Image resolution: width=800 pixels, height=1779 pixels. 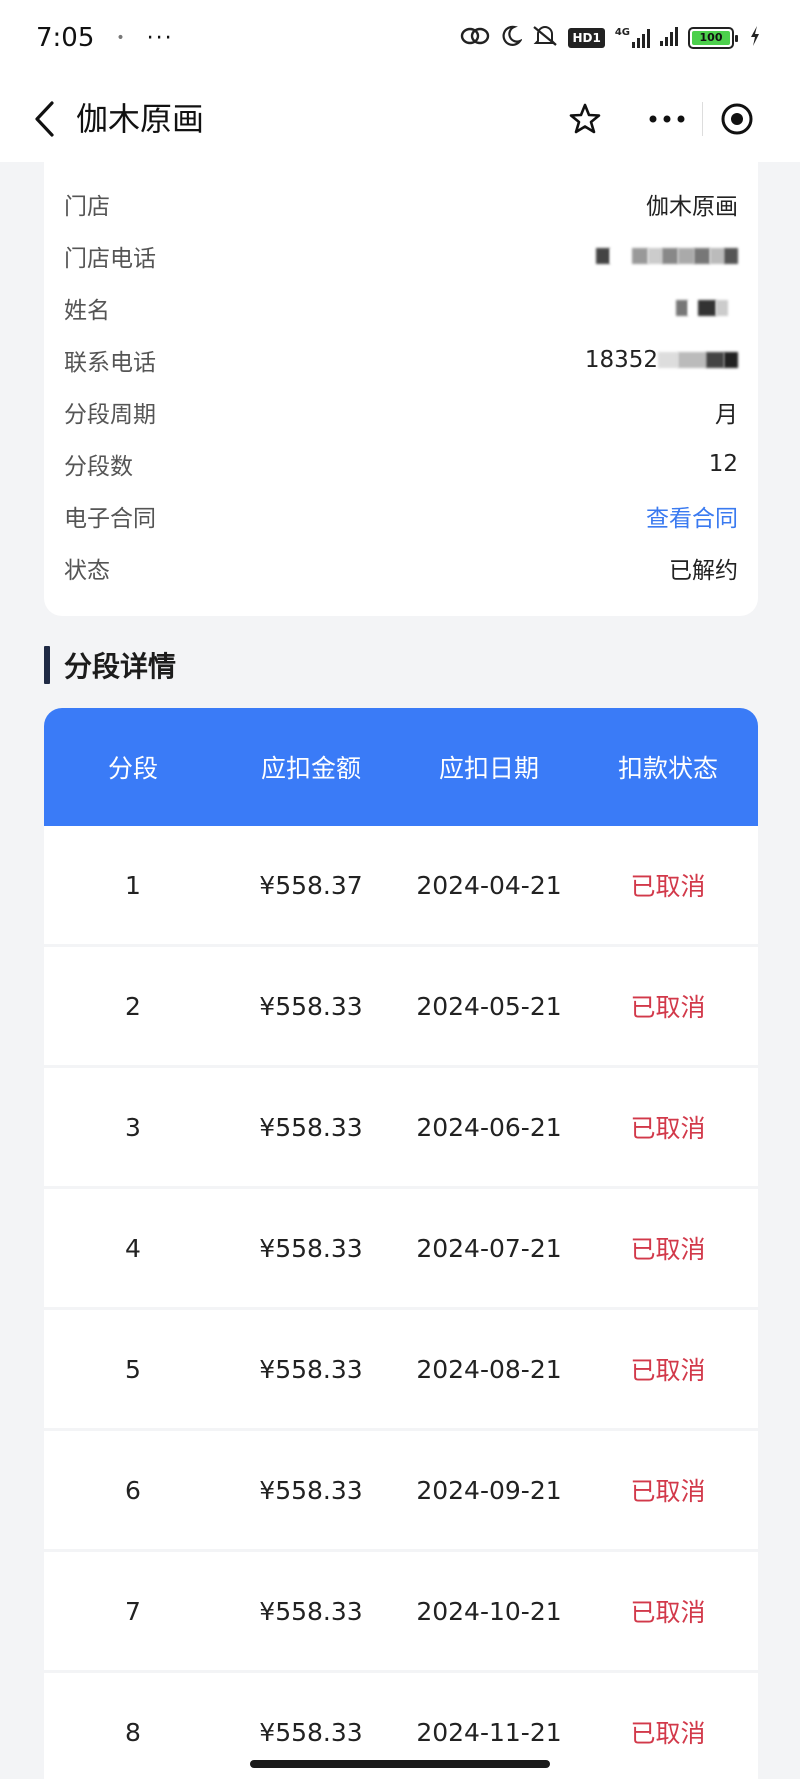 What do you see at coordinates (401, 308) in the screenshot?
I see `info-row-name: 姓名` at bounding box center [401, 308].